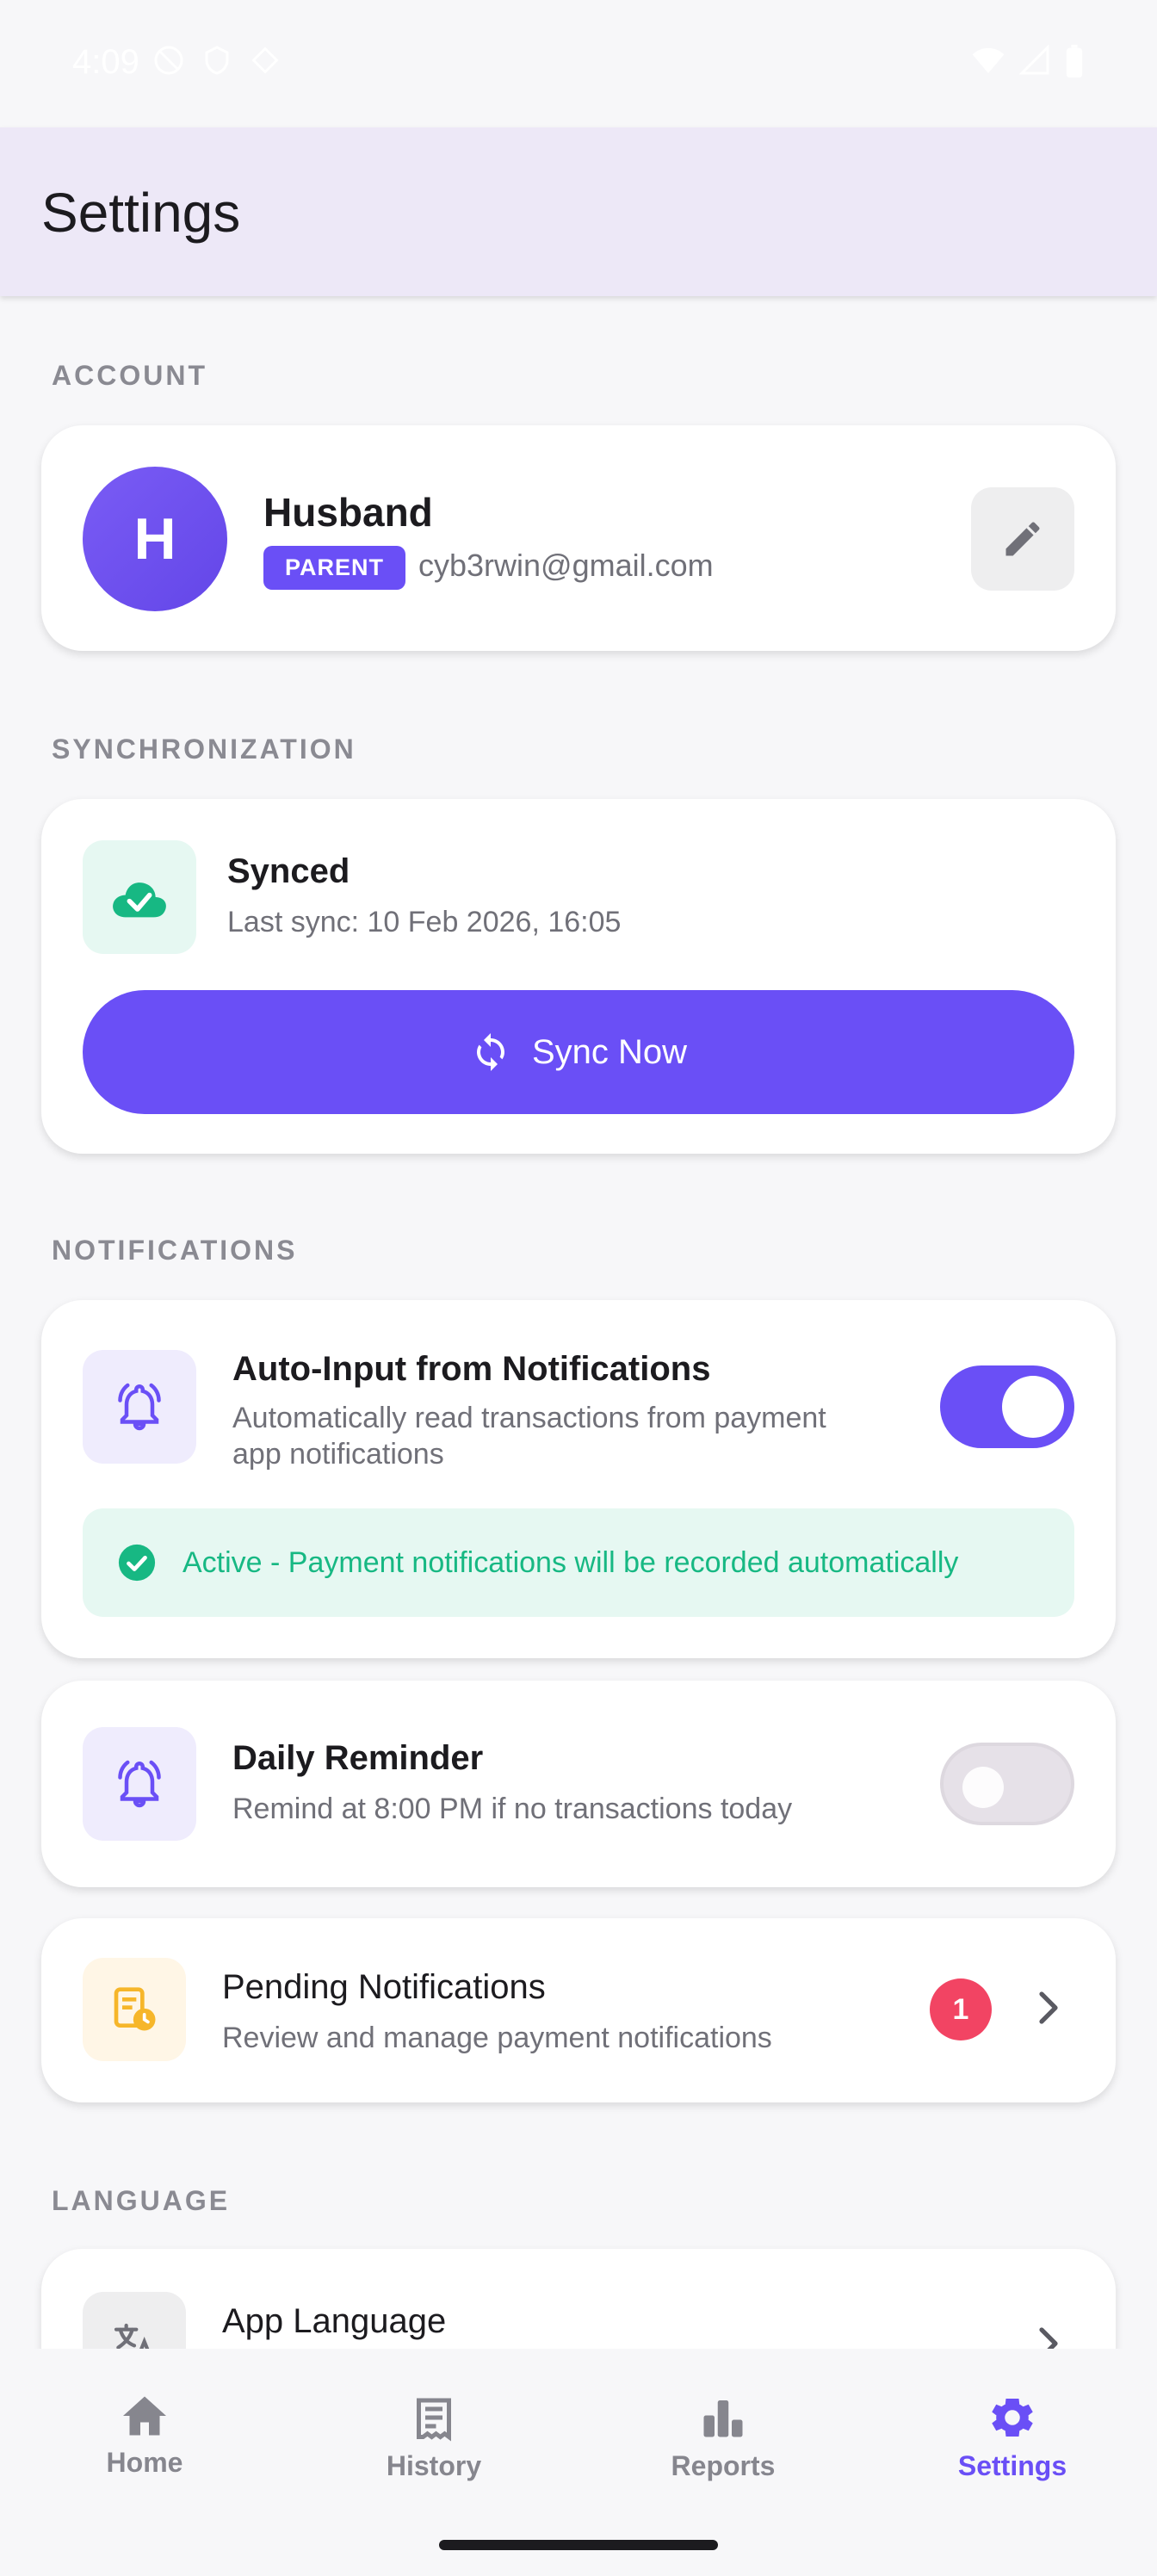  What do you see at coordinates (434, 2465) in the screenshot?
I see `nav-history-label: History` at bounding box center [434, 2465].